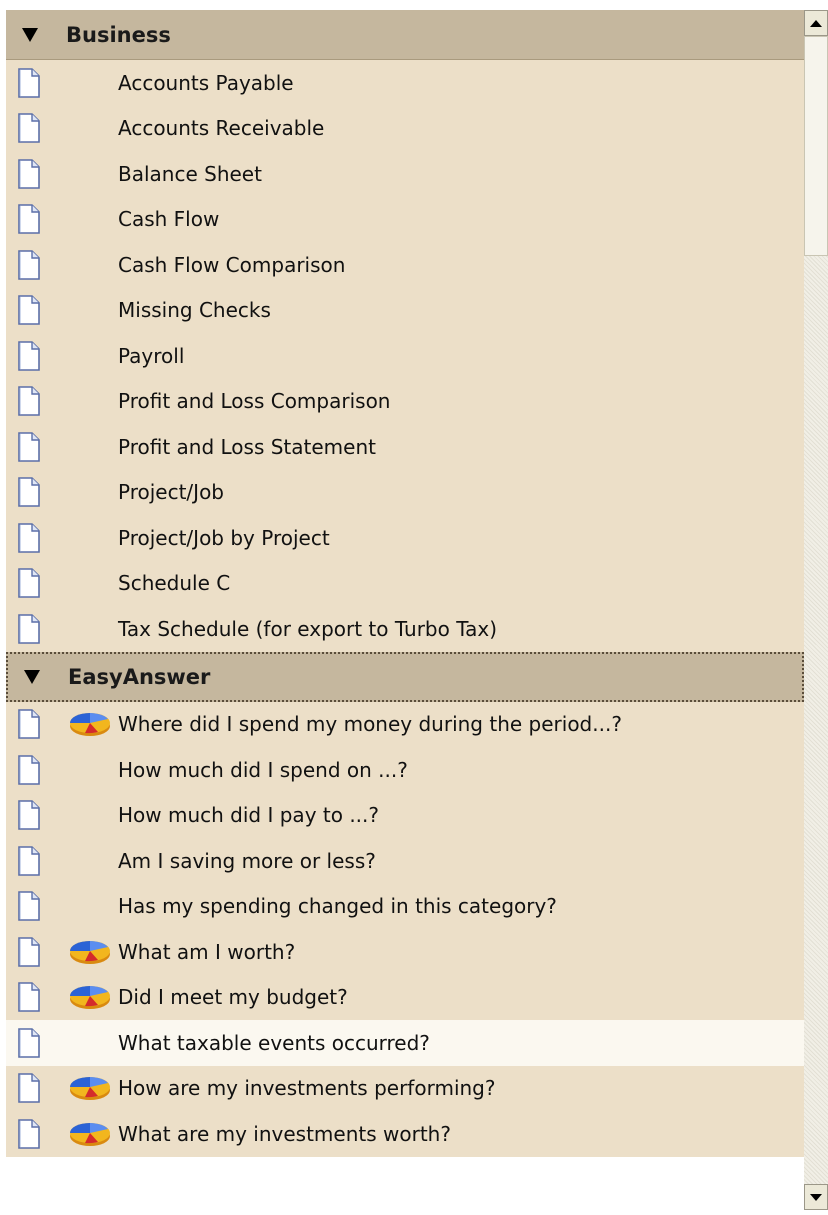 The height and width of the screenshot is (1215, 828). I want to click on list-item: Project/Job, so click(405, 492).